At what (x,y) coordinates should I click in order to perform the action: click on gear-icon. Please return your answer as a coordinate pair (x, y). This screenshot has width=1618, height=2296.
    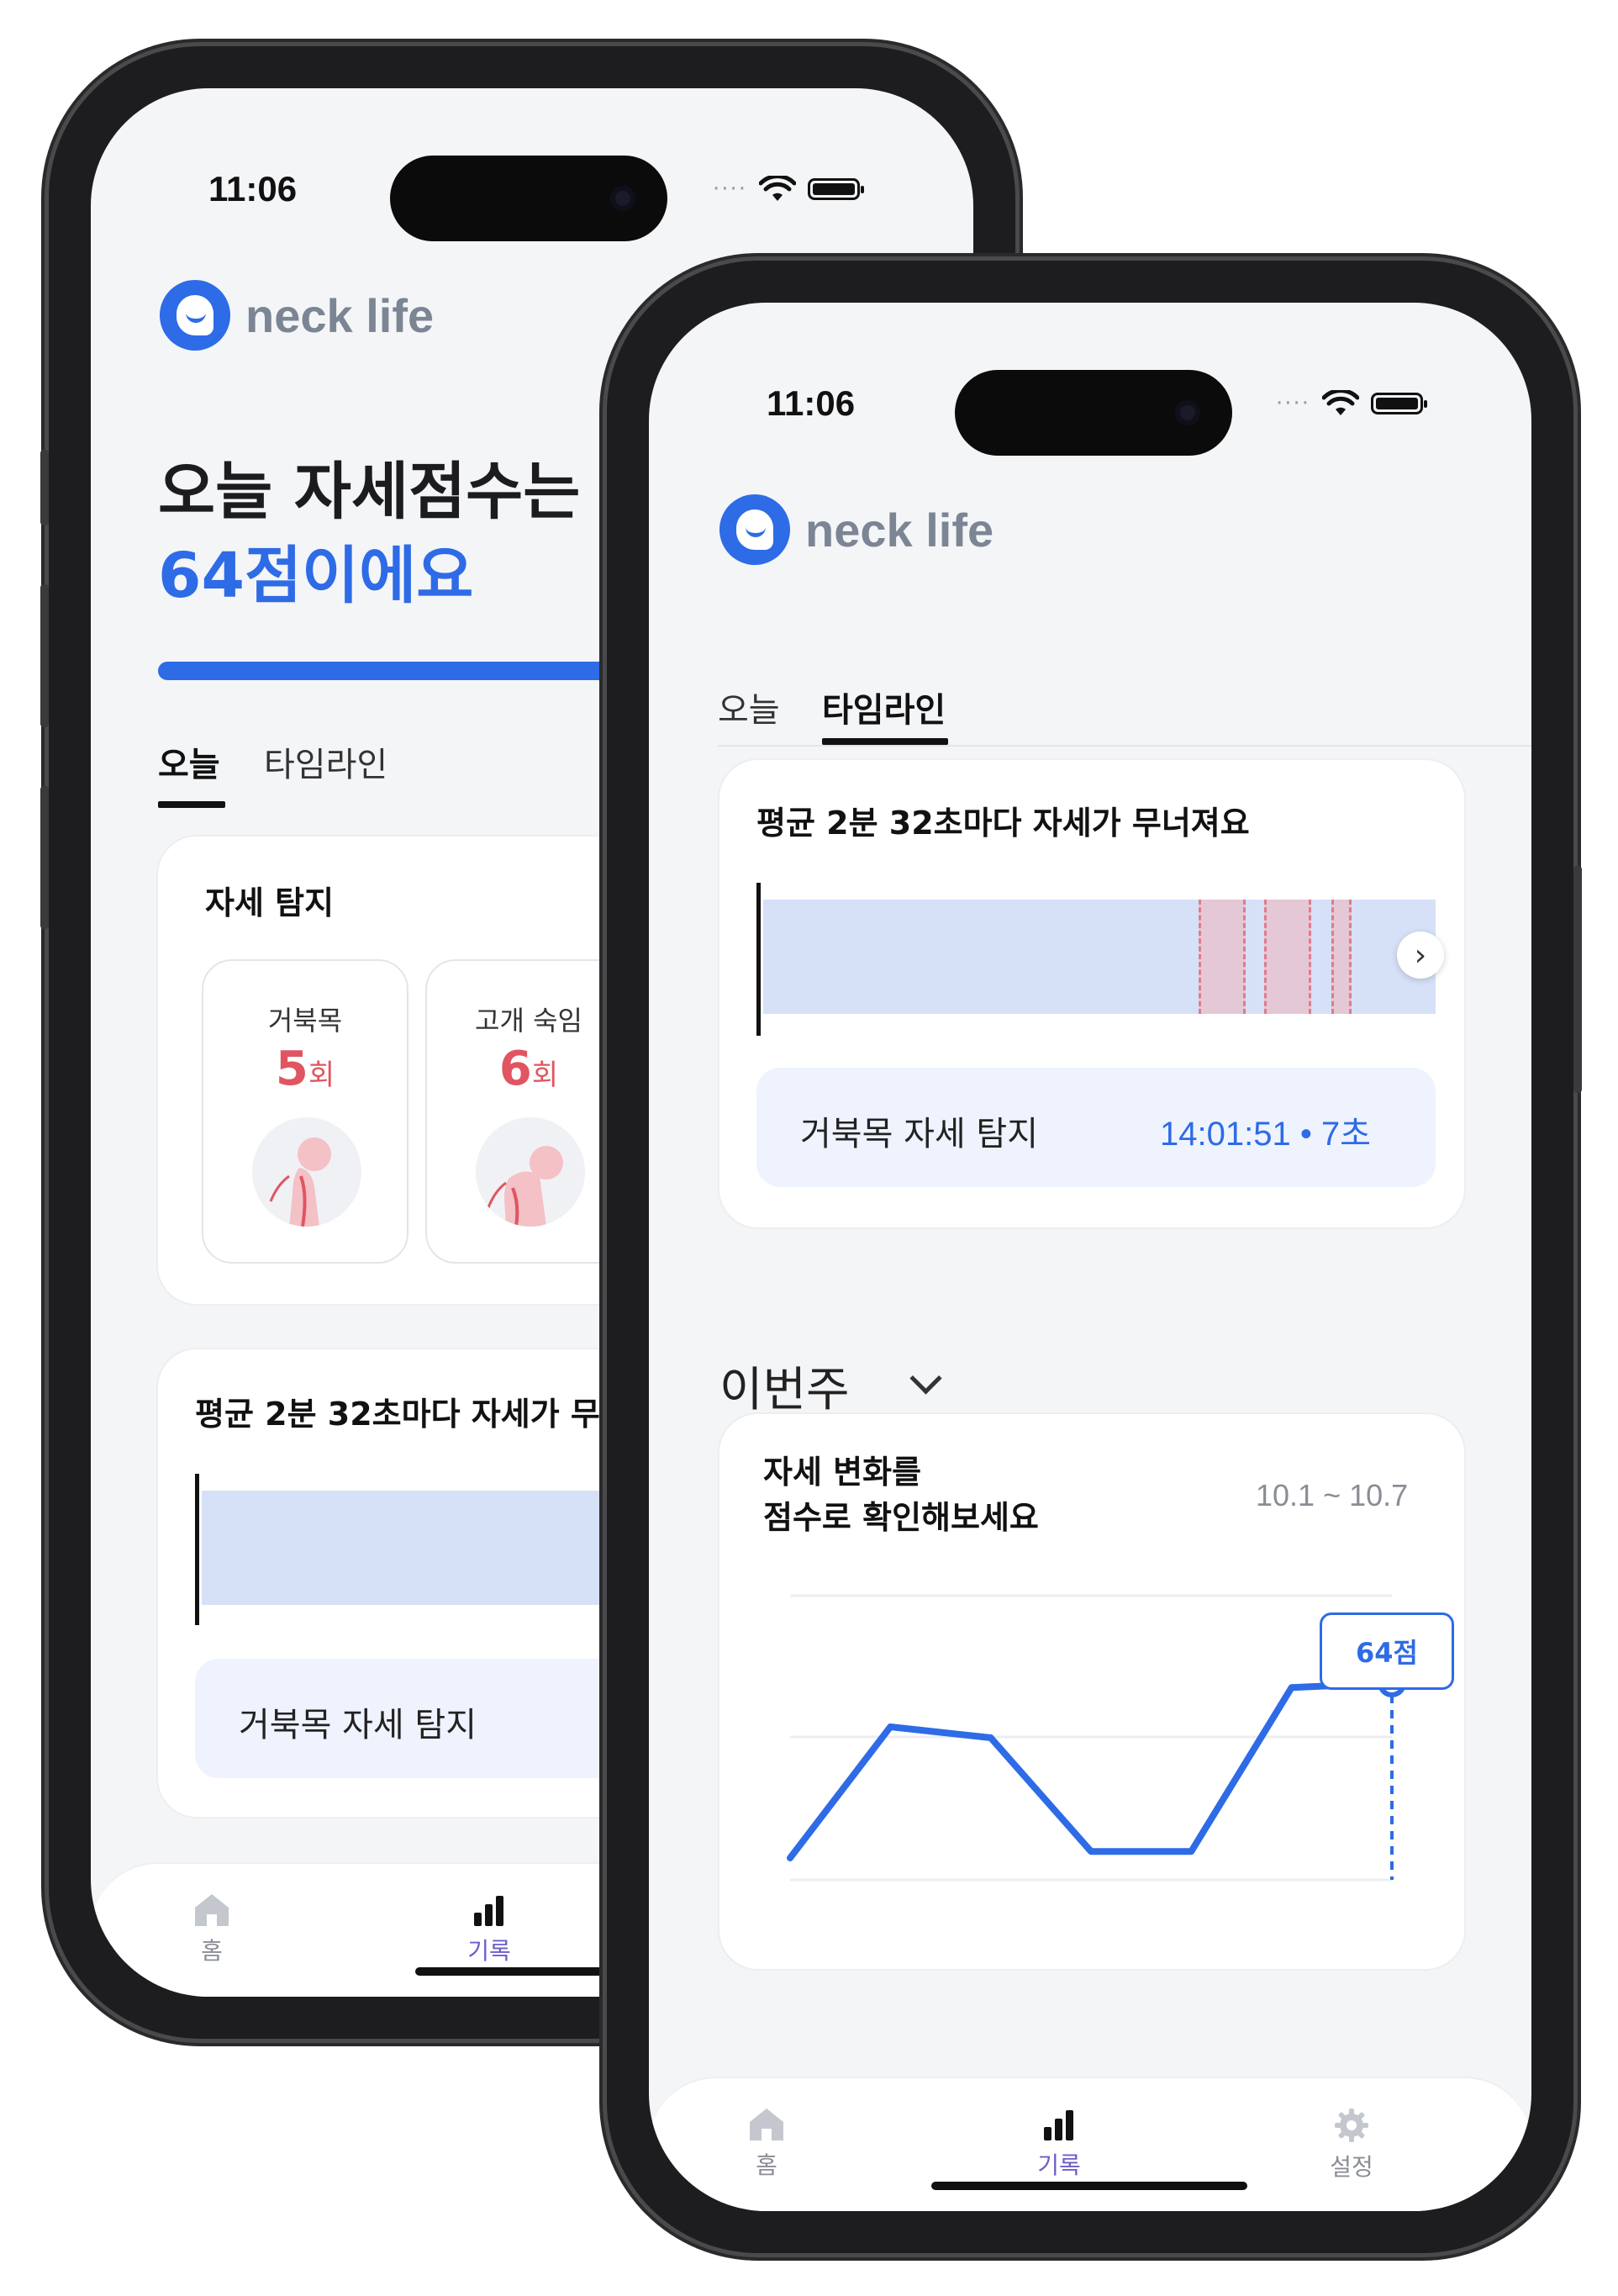
    Looking at the image, I should click on (1351, 2125).